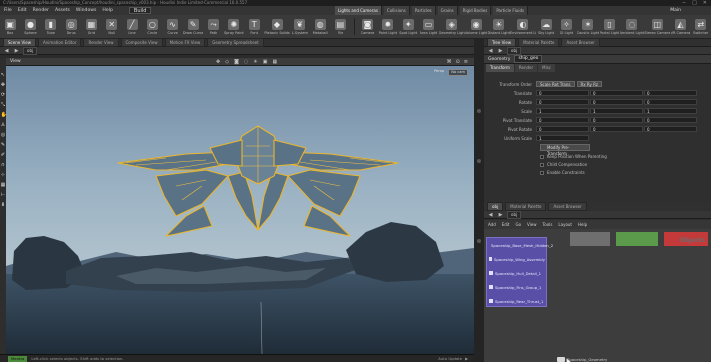 Image resolution: width=711 pixels, height=362 pixels. Describe the element at coordinates (542, 164) in the screenshot. I see `child-compensation-checkbox` at that location.